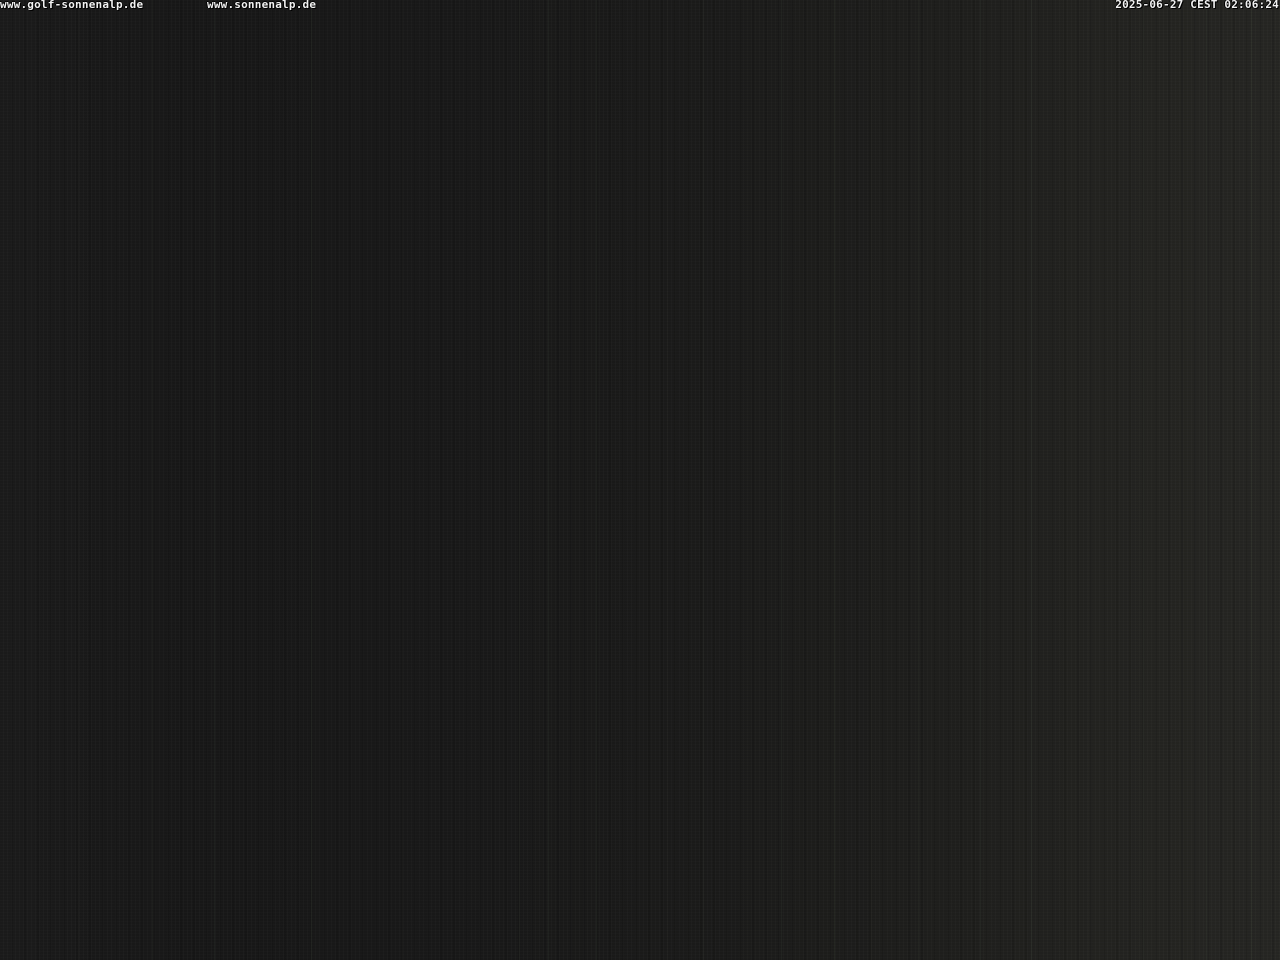 Image resolution: width=1280 pixels, height=960 pixels. Describe the element at coordinates (72, 5) in the screenshot. I see `golf-sonnenalp-url-overlay: www.golf-sonnenalp.de` at that location.